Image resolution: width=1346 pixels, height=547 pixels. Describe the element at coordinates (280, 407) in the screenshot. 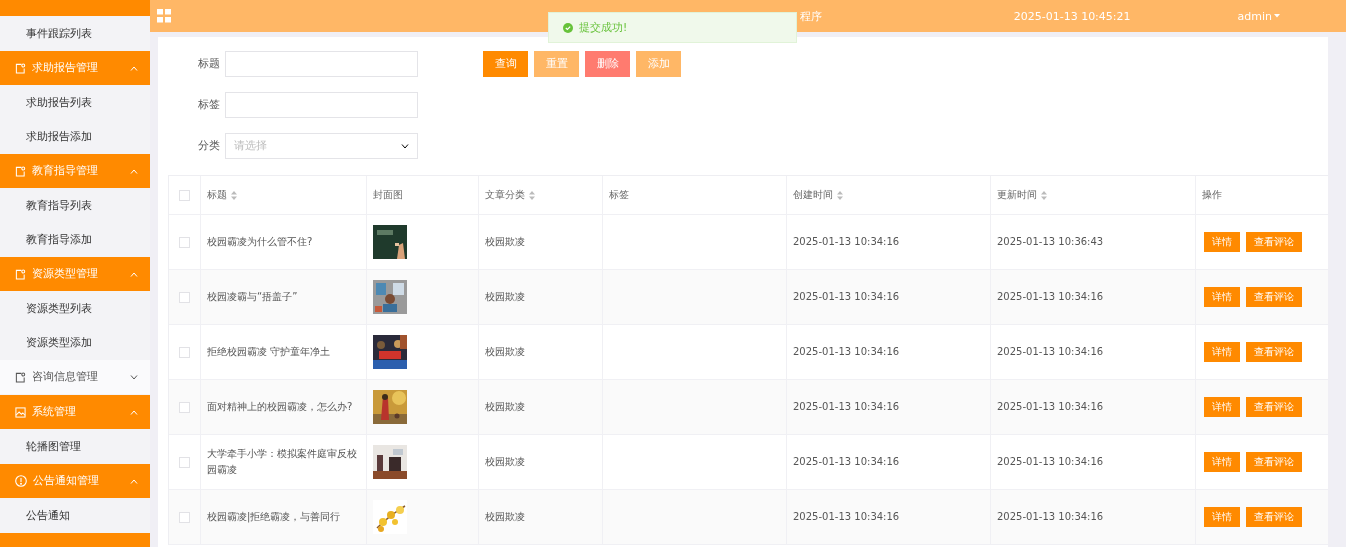

I see `table-cell-text: 面对精神上的校园霸凌，怎么办?` at that location.